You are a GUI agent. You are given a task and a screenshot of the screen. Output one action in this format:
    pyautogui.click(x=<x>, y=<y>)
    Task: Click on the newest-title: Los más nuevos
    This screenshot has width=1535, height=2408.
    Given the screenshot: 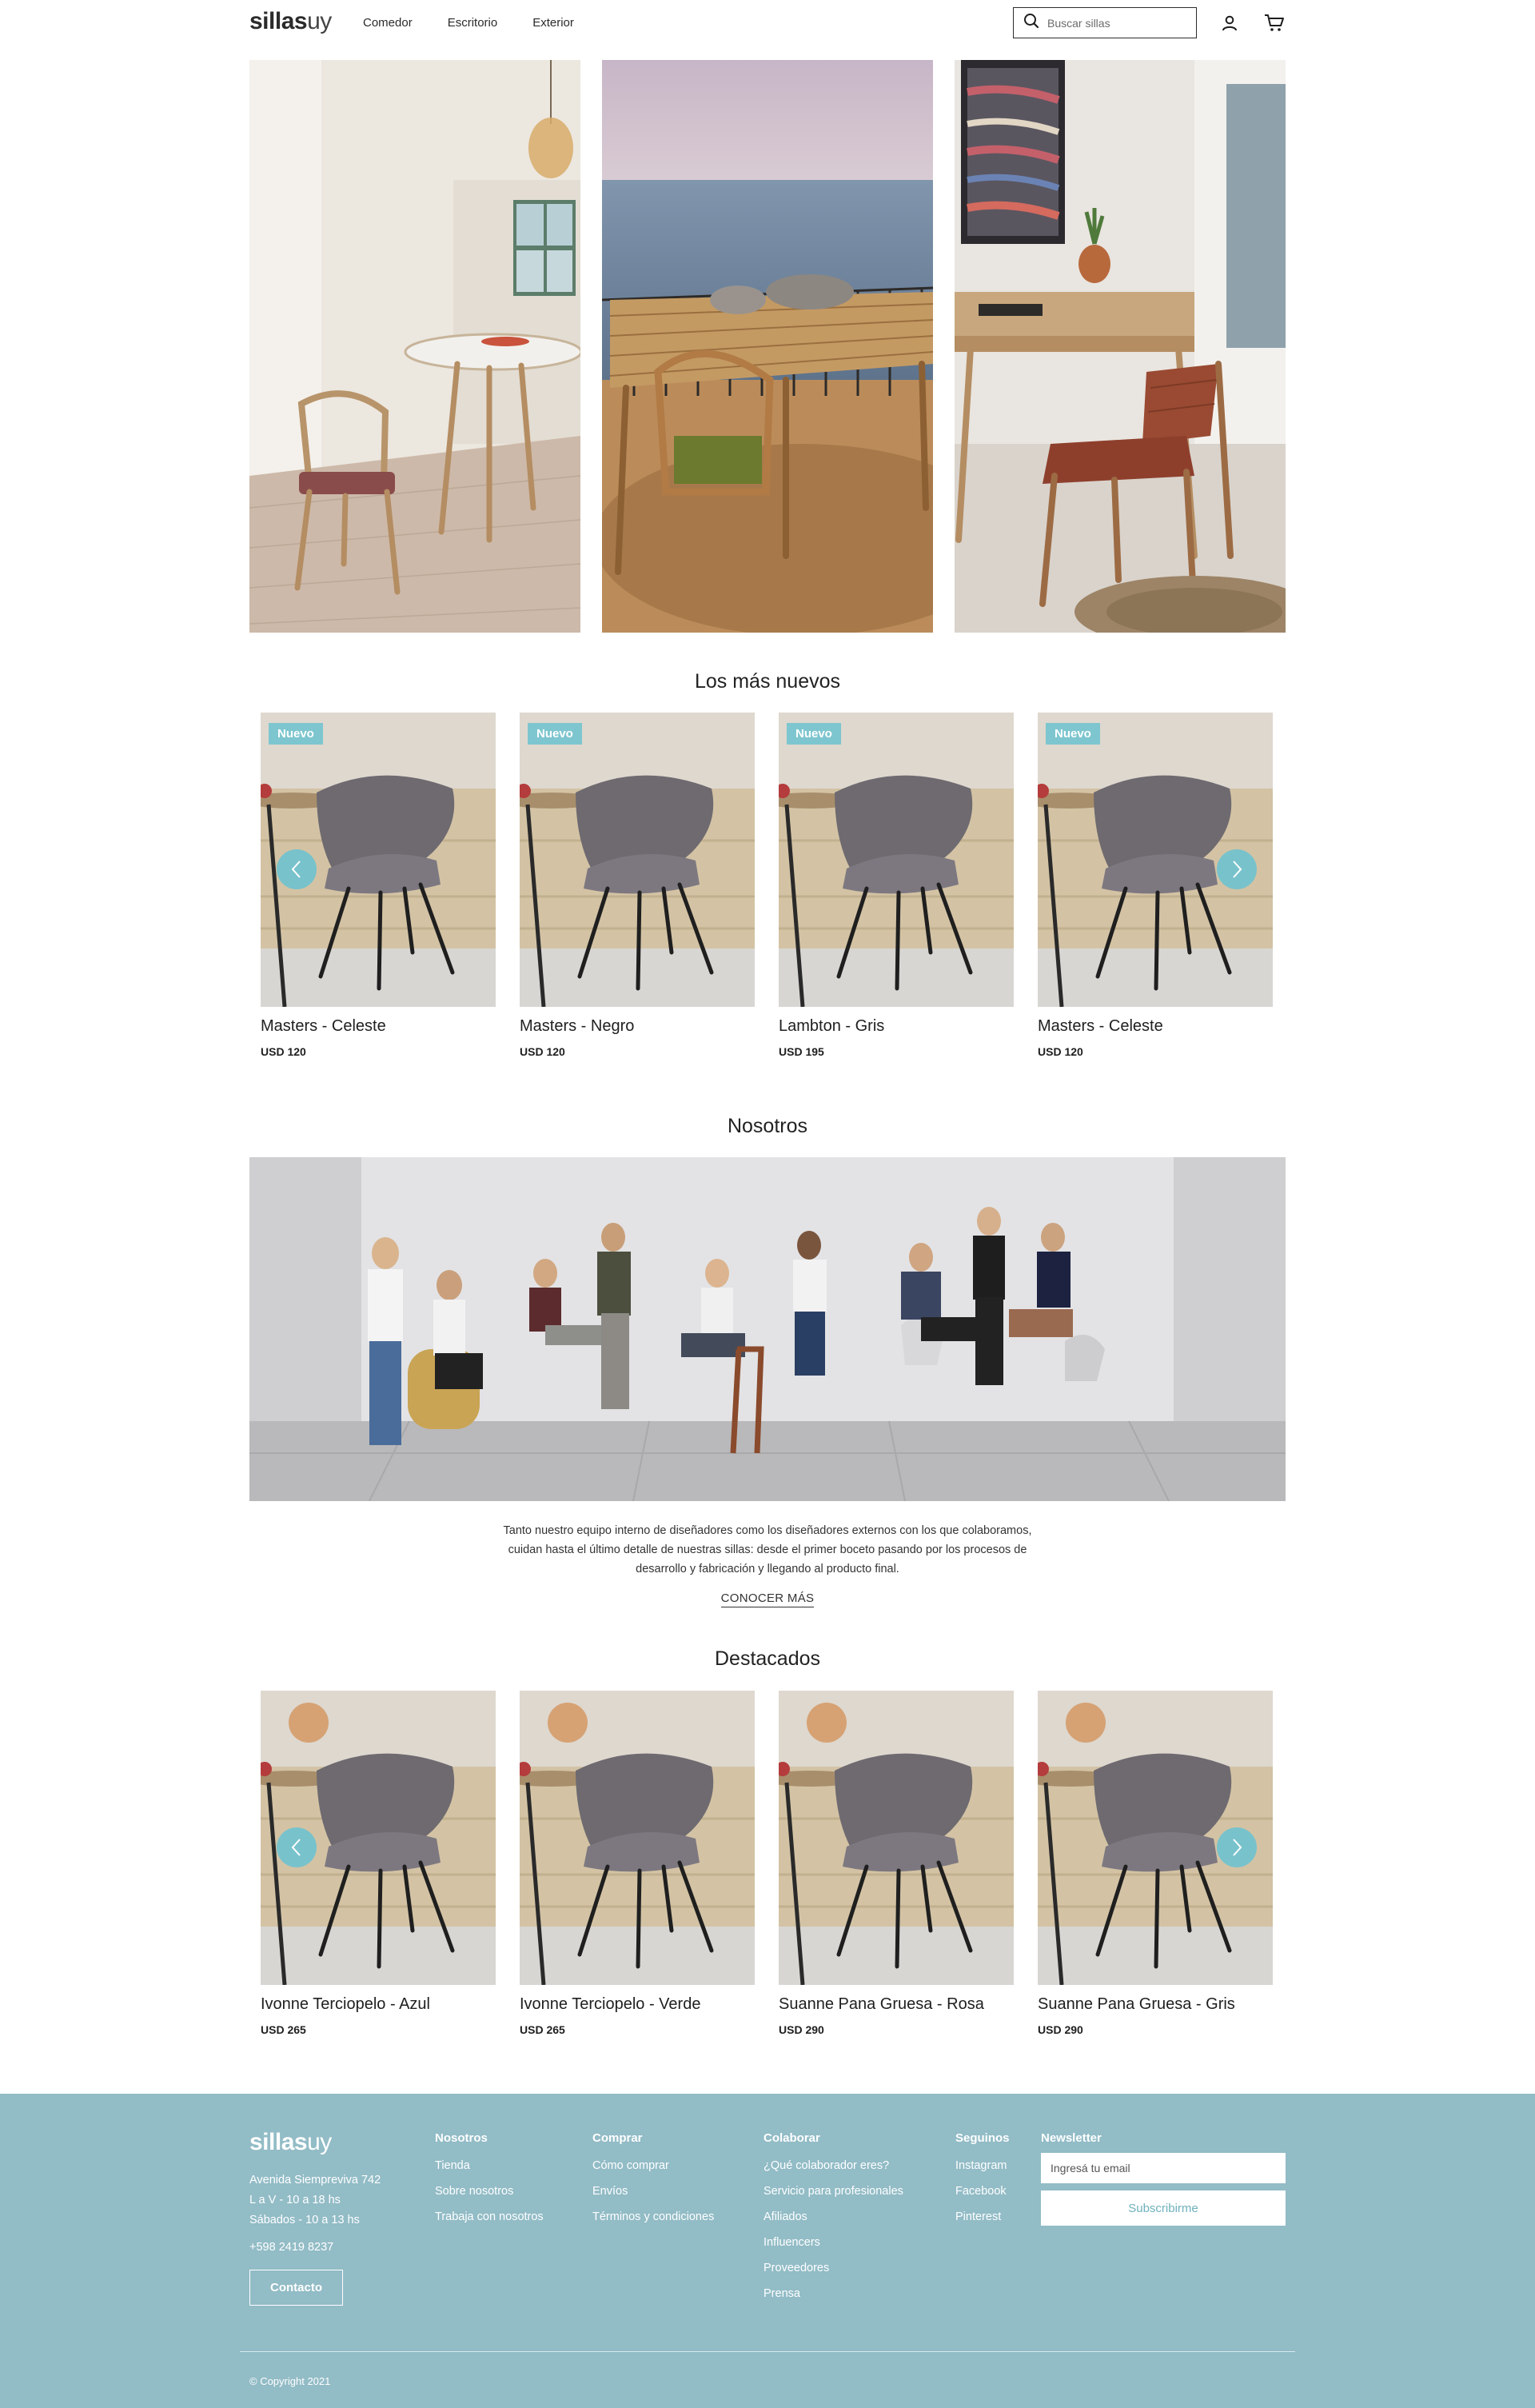 What is the action you would take?
    pyautogui.click(x=767, y=681)
    